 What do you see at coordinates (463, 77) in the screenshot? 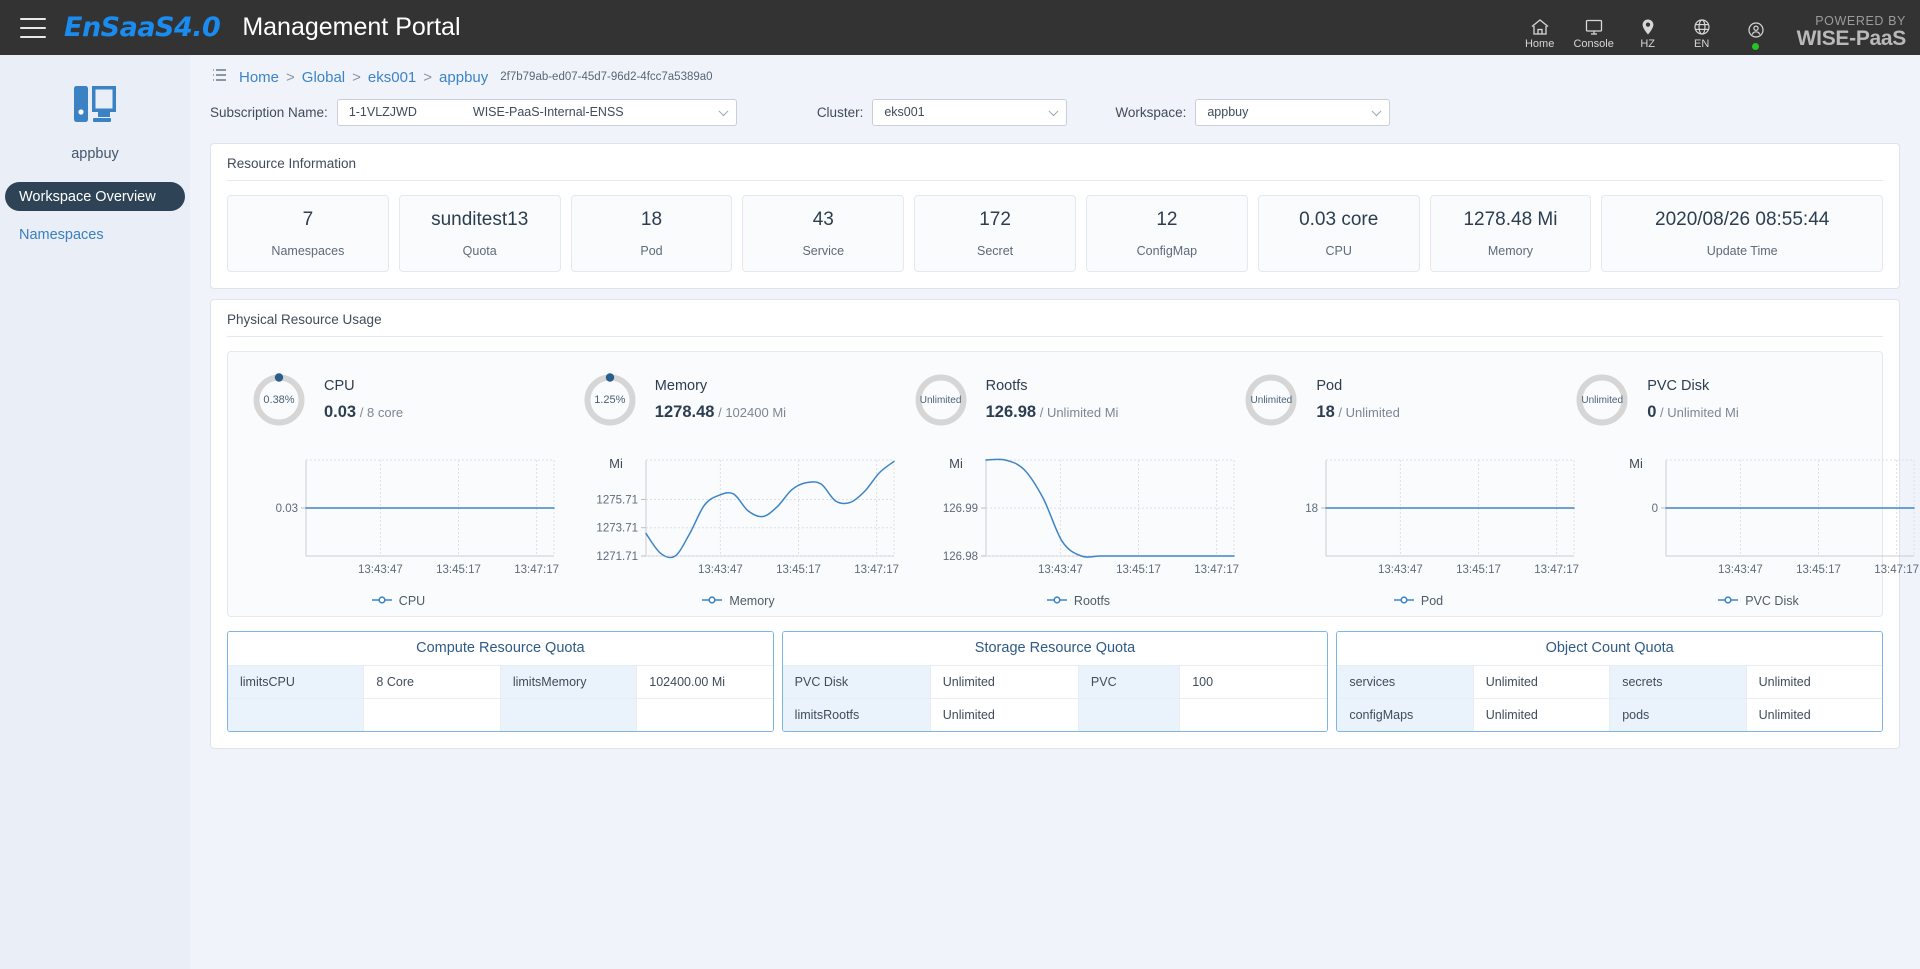
I see `breadcrumb-item-appbuy: appbuy` at bounding box center [463, 77].